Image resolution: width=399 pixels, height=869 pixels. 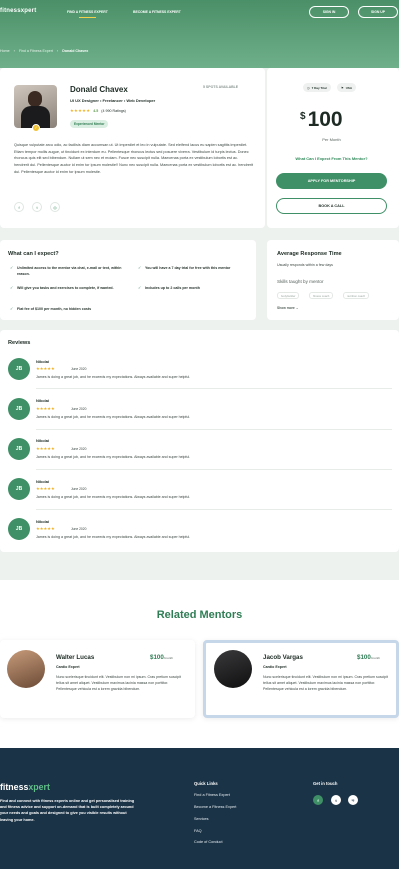 I want to click on expect-link: What Can I Expect From This Mentor?, so click(x=331, y=158).